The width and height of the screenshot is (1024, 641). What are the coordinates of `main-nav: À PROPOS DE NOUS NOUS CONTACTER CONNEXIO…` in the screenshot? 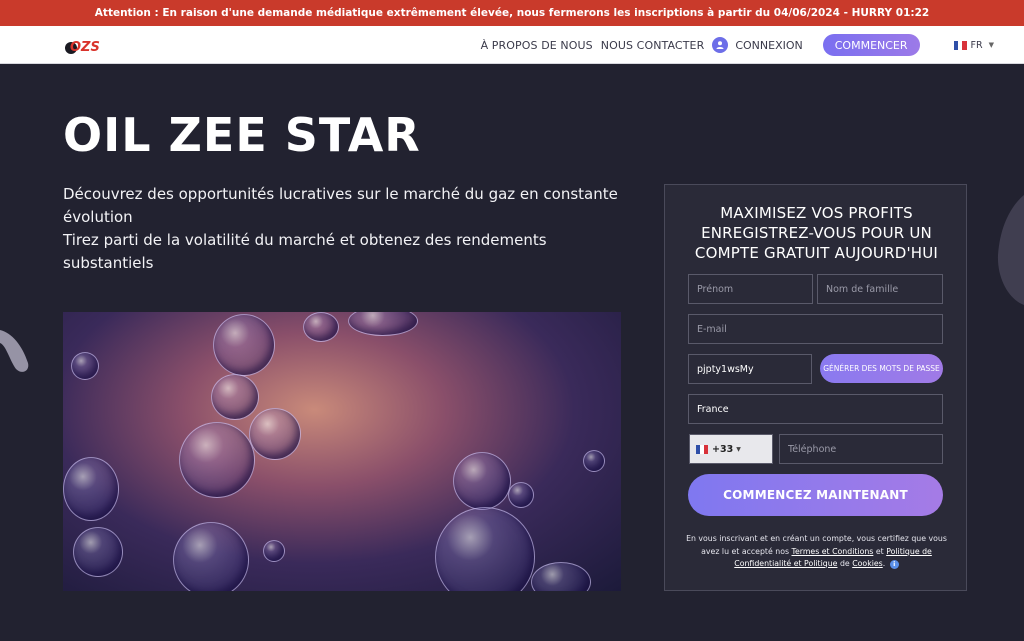 It's located at (737, 45).